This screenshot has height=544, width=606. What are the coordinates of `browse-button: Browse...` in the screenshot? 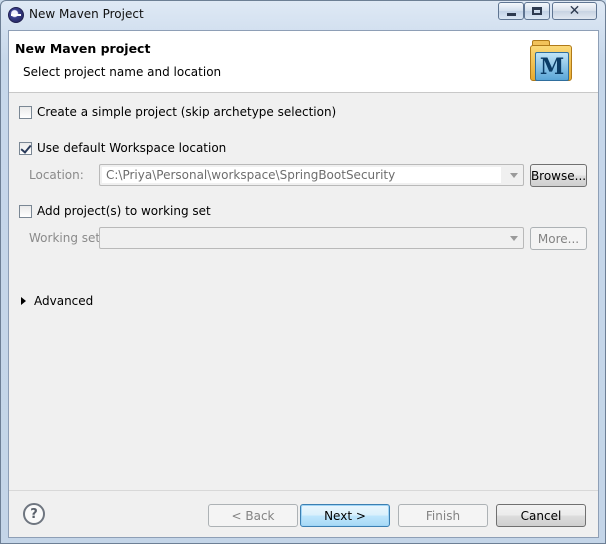 It's located at (558, 175).